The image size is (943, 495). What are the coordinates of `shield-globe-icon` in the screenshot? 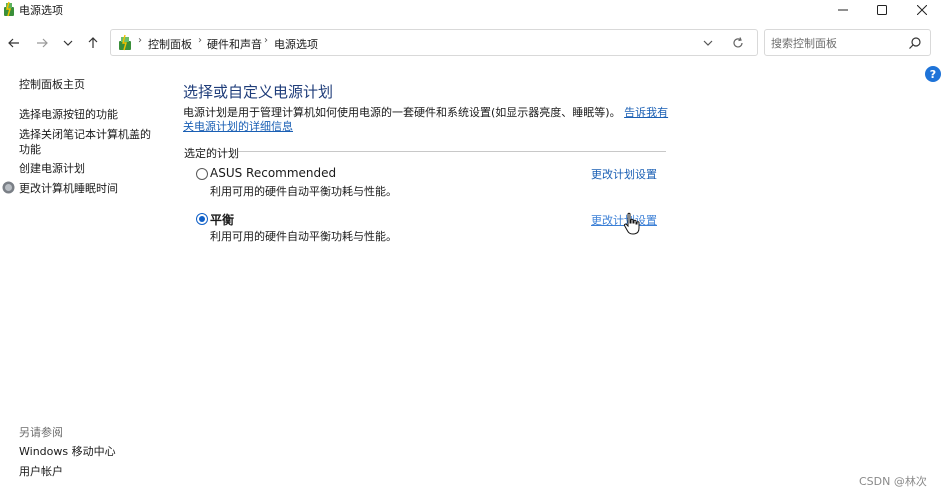 It's located at (8, 187).